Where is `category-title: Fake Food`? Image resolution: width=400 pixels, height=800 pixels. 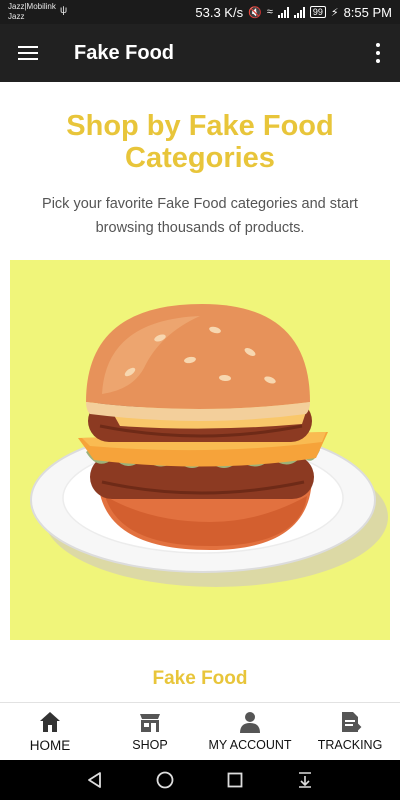
category-title: Fake Food is located at coordinates (200, 679).